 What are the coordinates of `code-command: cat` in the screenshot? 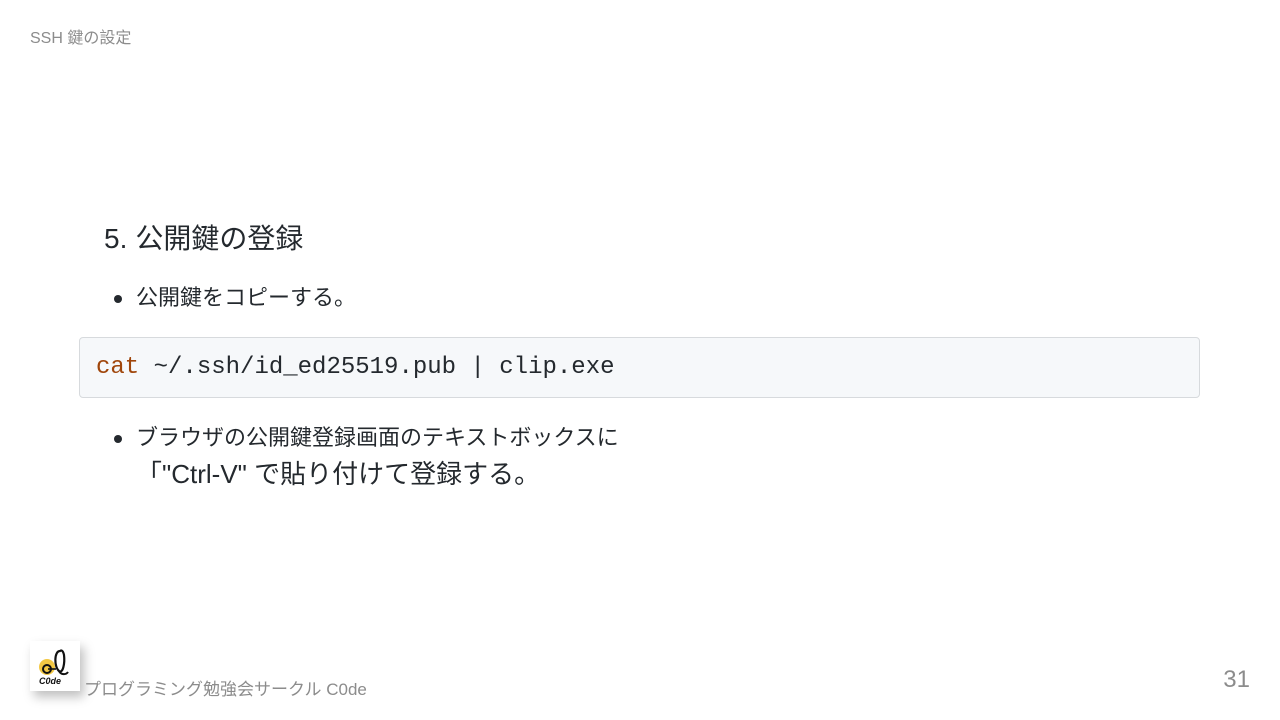 It's located at (118, 367).